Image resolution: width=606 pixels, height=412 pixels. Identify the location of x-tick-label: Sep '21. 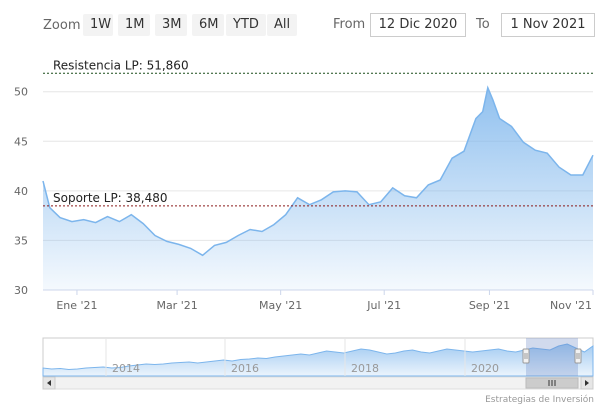
(489, 305).